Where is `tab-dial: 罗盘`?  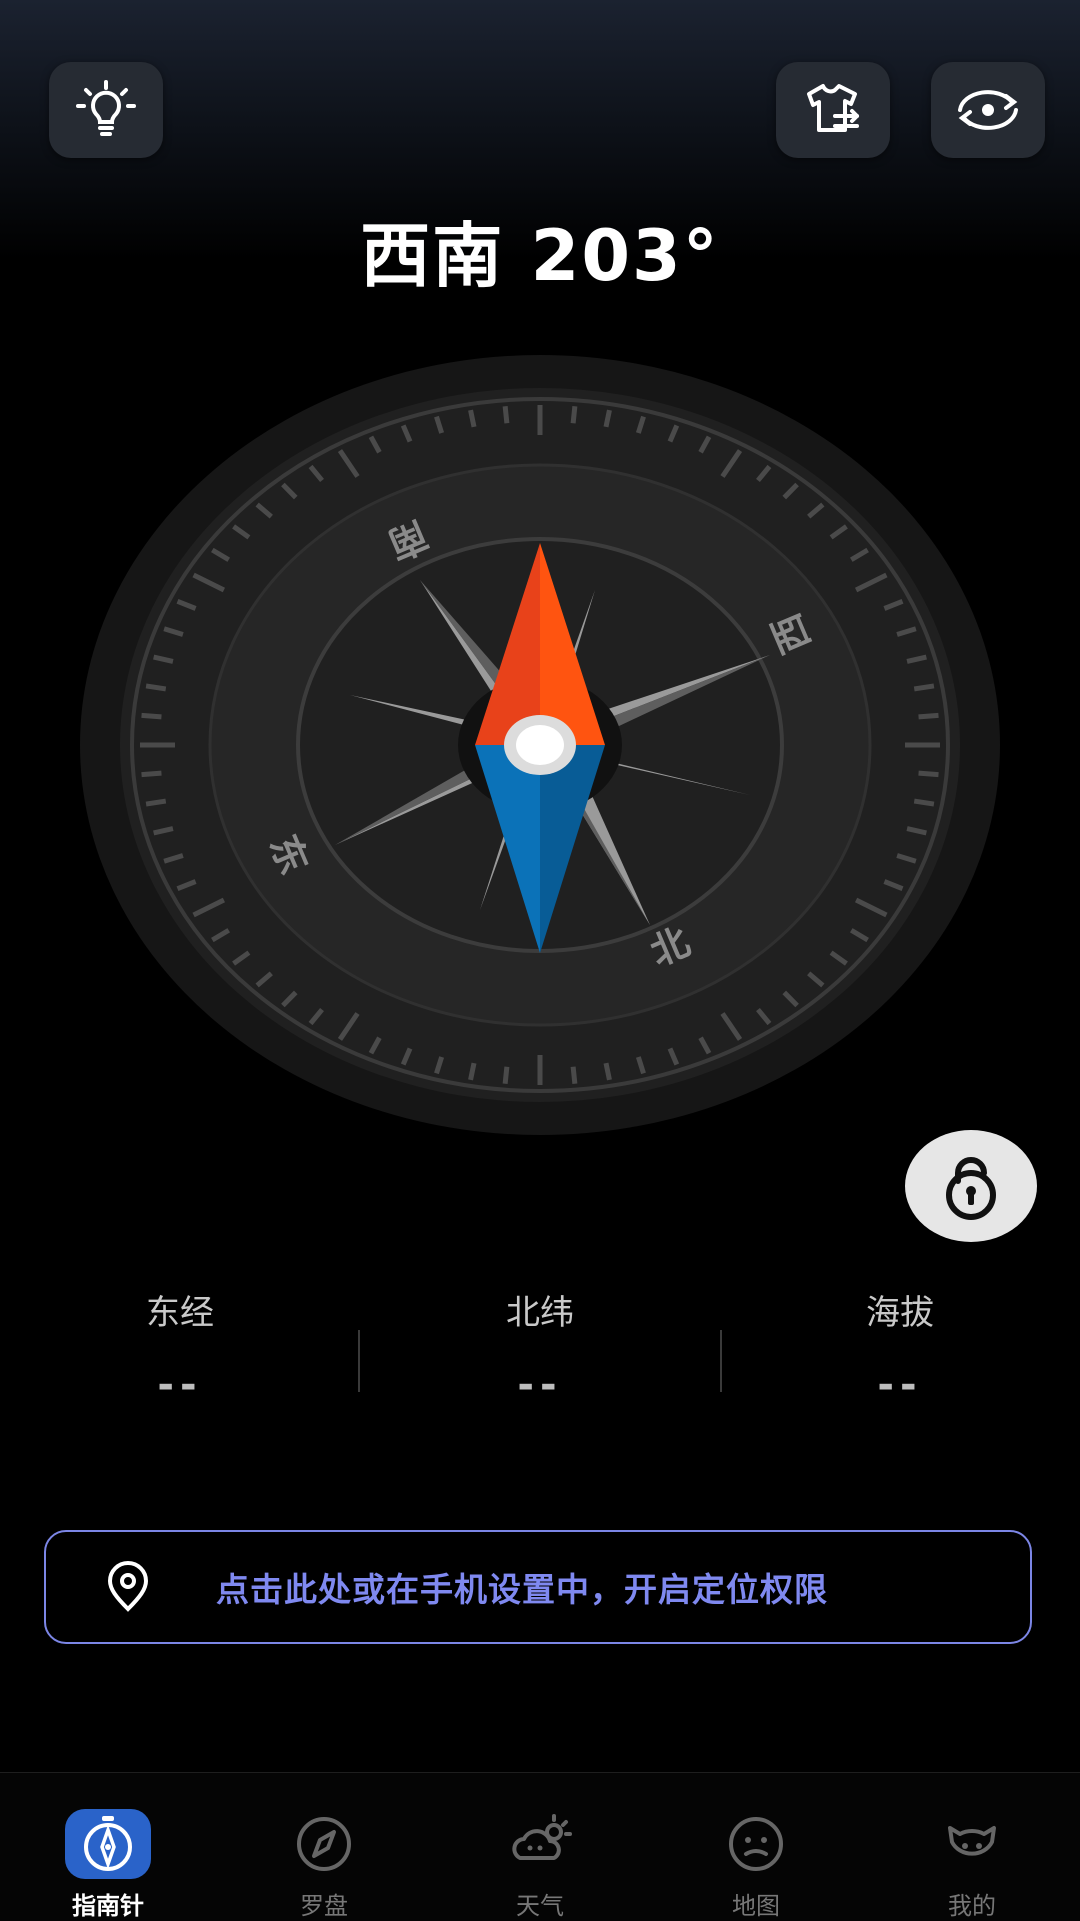
tab-dial: 罗盘 is located at coordinates (324, 1847).